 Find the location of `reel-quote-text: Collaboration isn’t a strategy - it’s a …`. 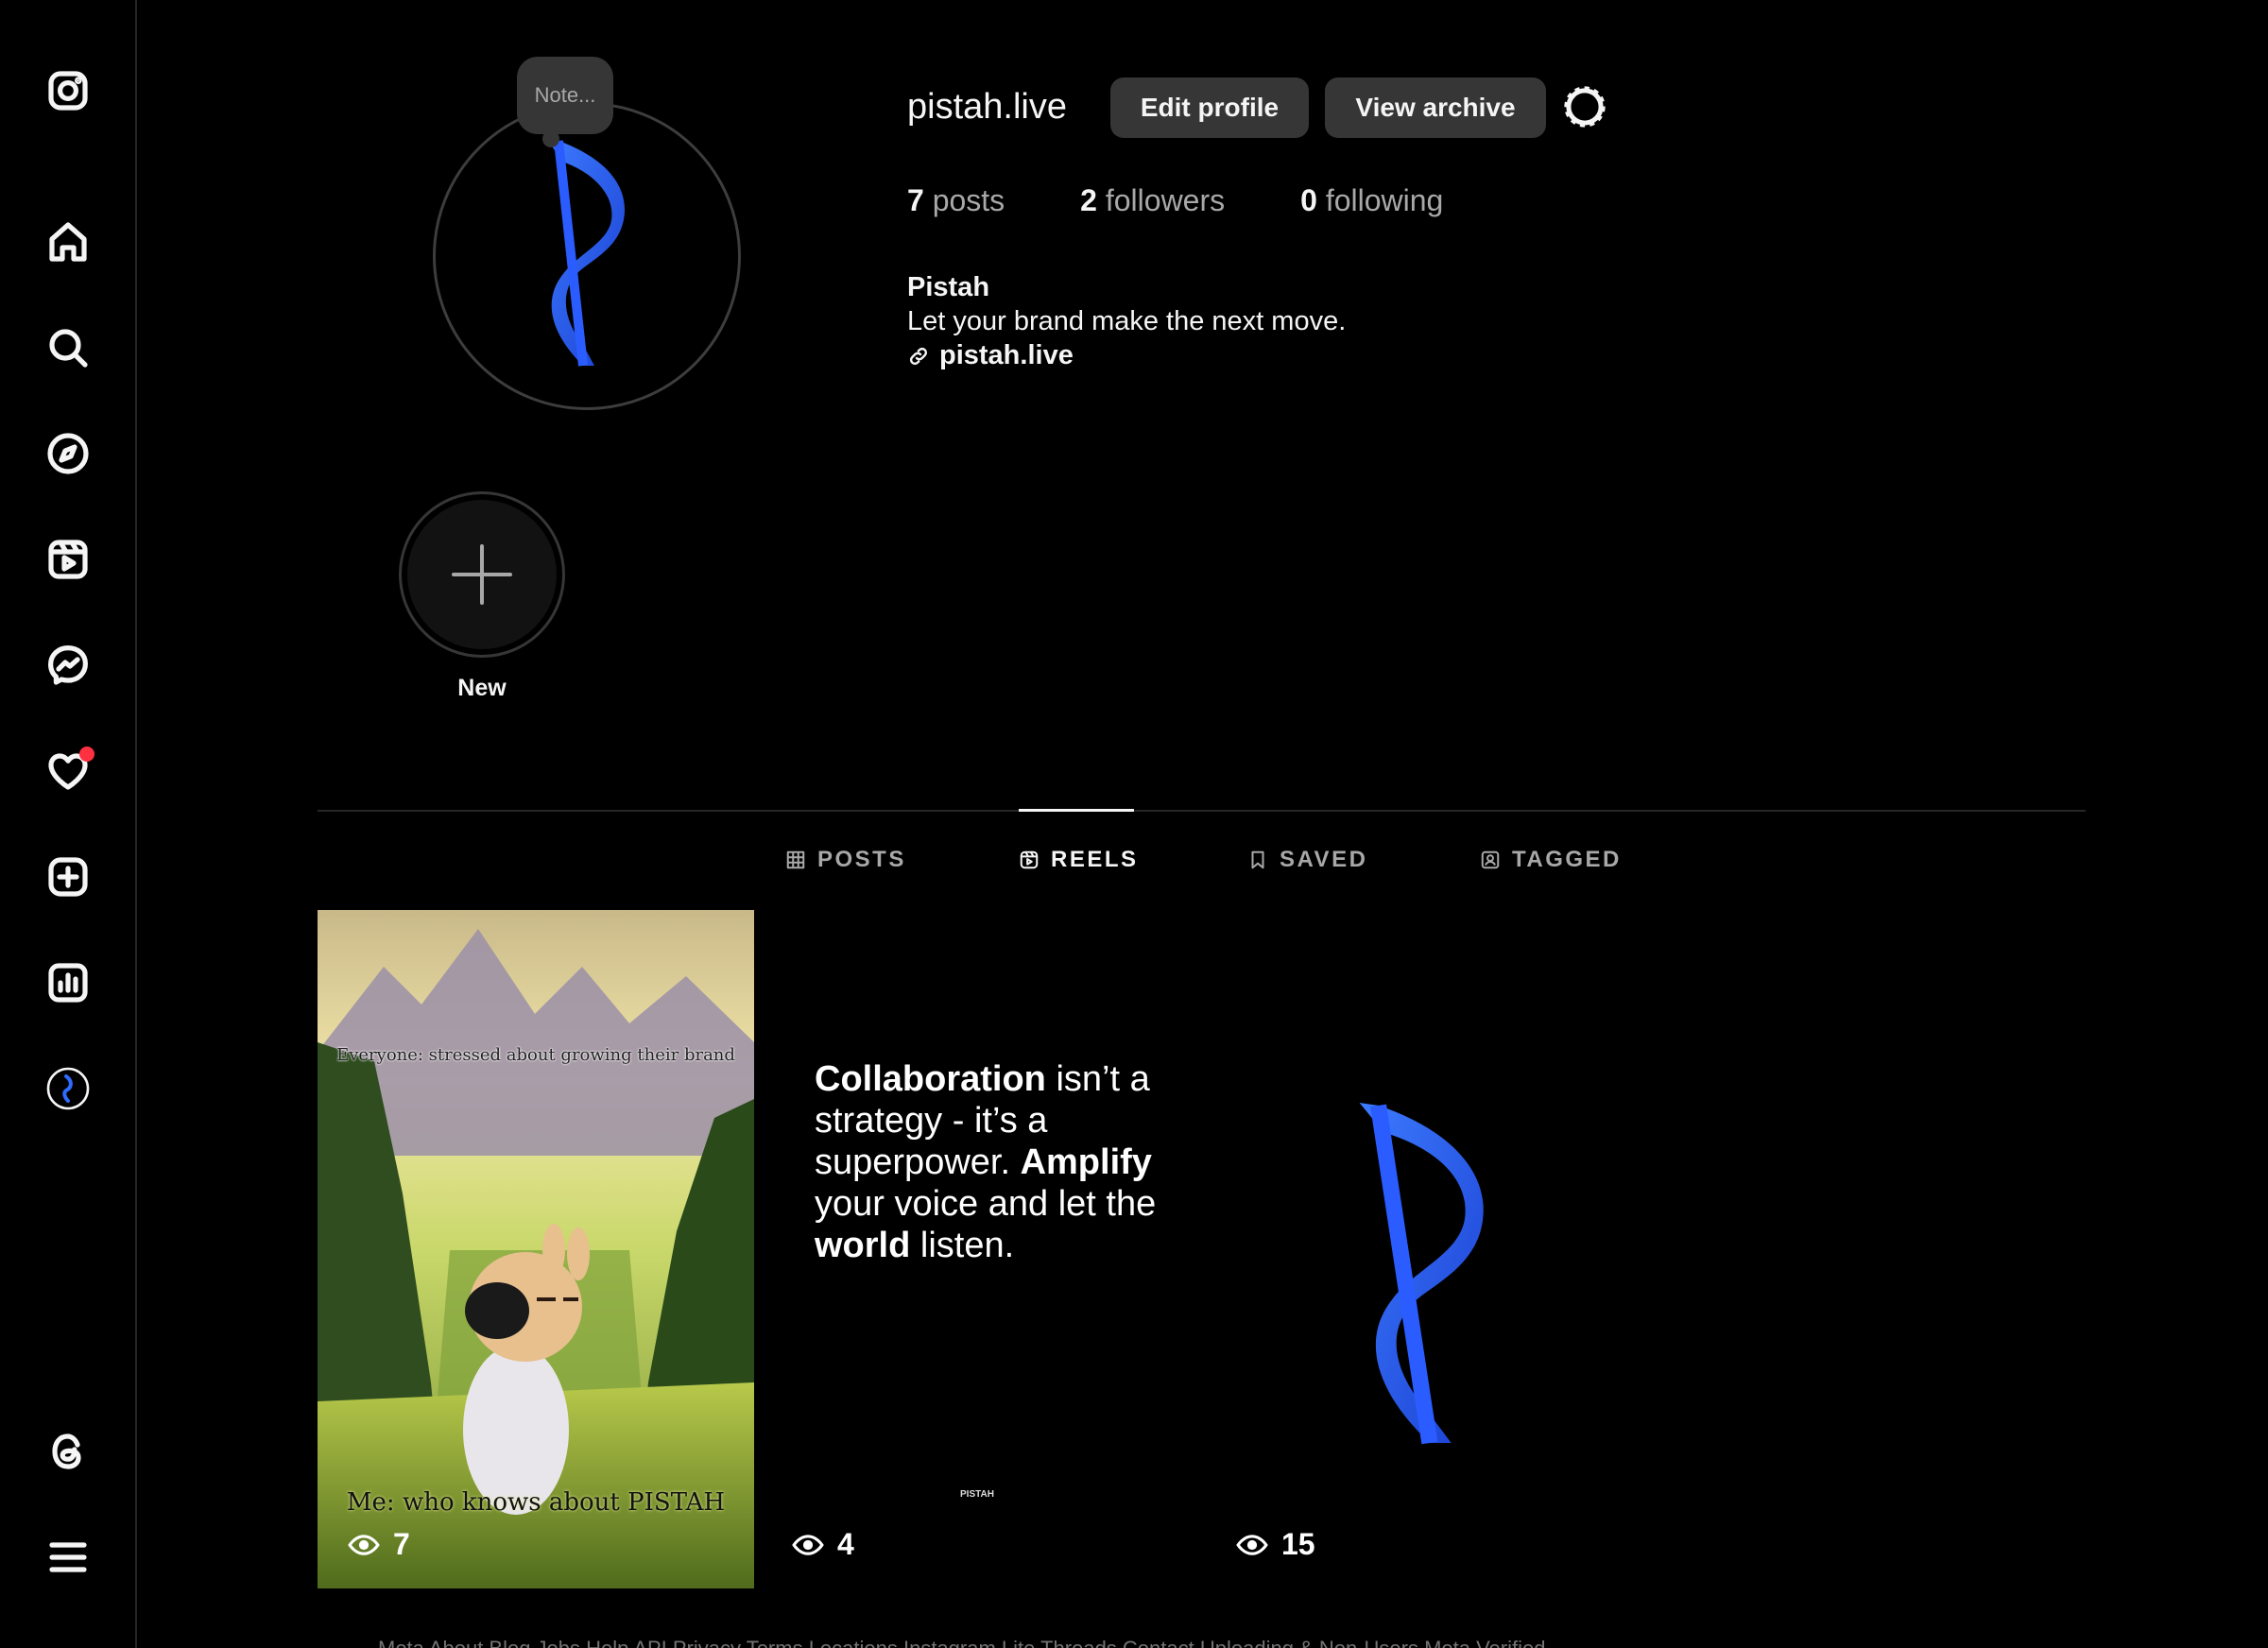

reel-quote-text: Collaboration isn’t a strategy - it’s a … is located at coordinates (986, 1162).